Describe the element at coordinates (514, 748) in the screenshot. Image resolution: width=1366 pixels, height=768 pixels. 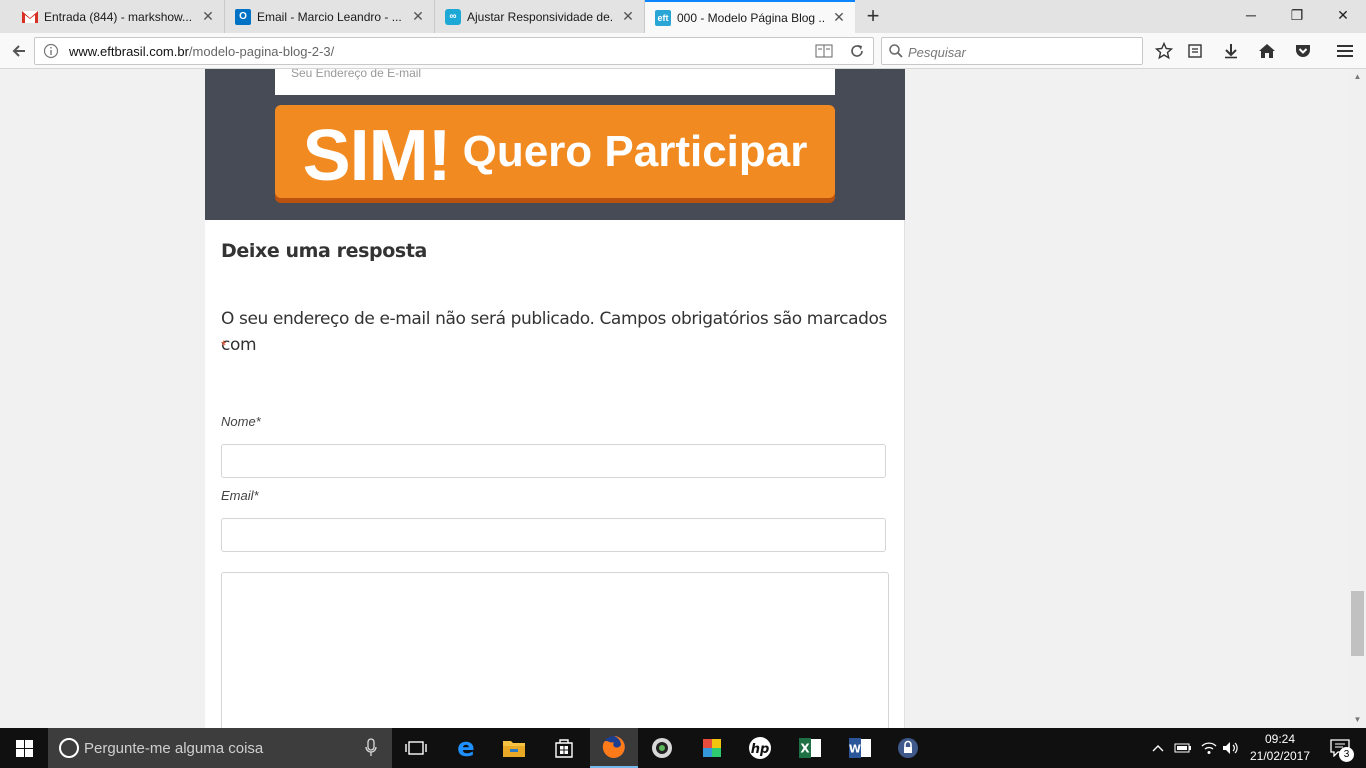
I see `file-explorer-icon` at that location.